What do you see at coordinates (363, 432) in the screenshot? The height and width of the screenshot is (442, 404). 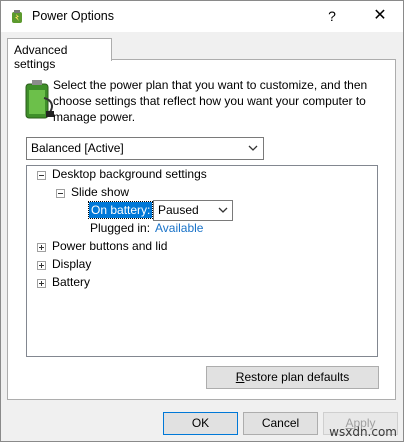 I see `watermark: wsxdn.com` at bounding box center [363, 432].